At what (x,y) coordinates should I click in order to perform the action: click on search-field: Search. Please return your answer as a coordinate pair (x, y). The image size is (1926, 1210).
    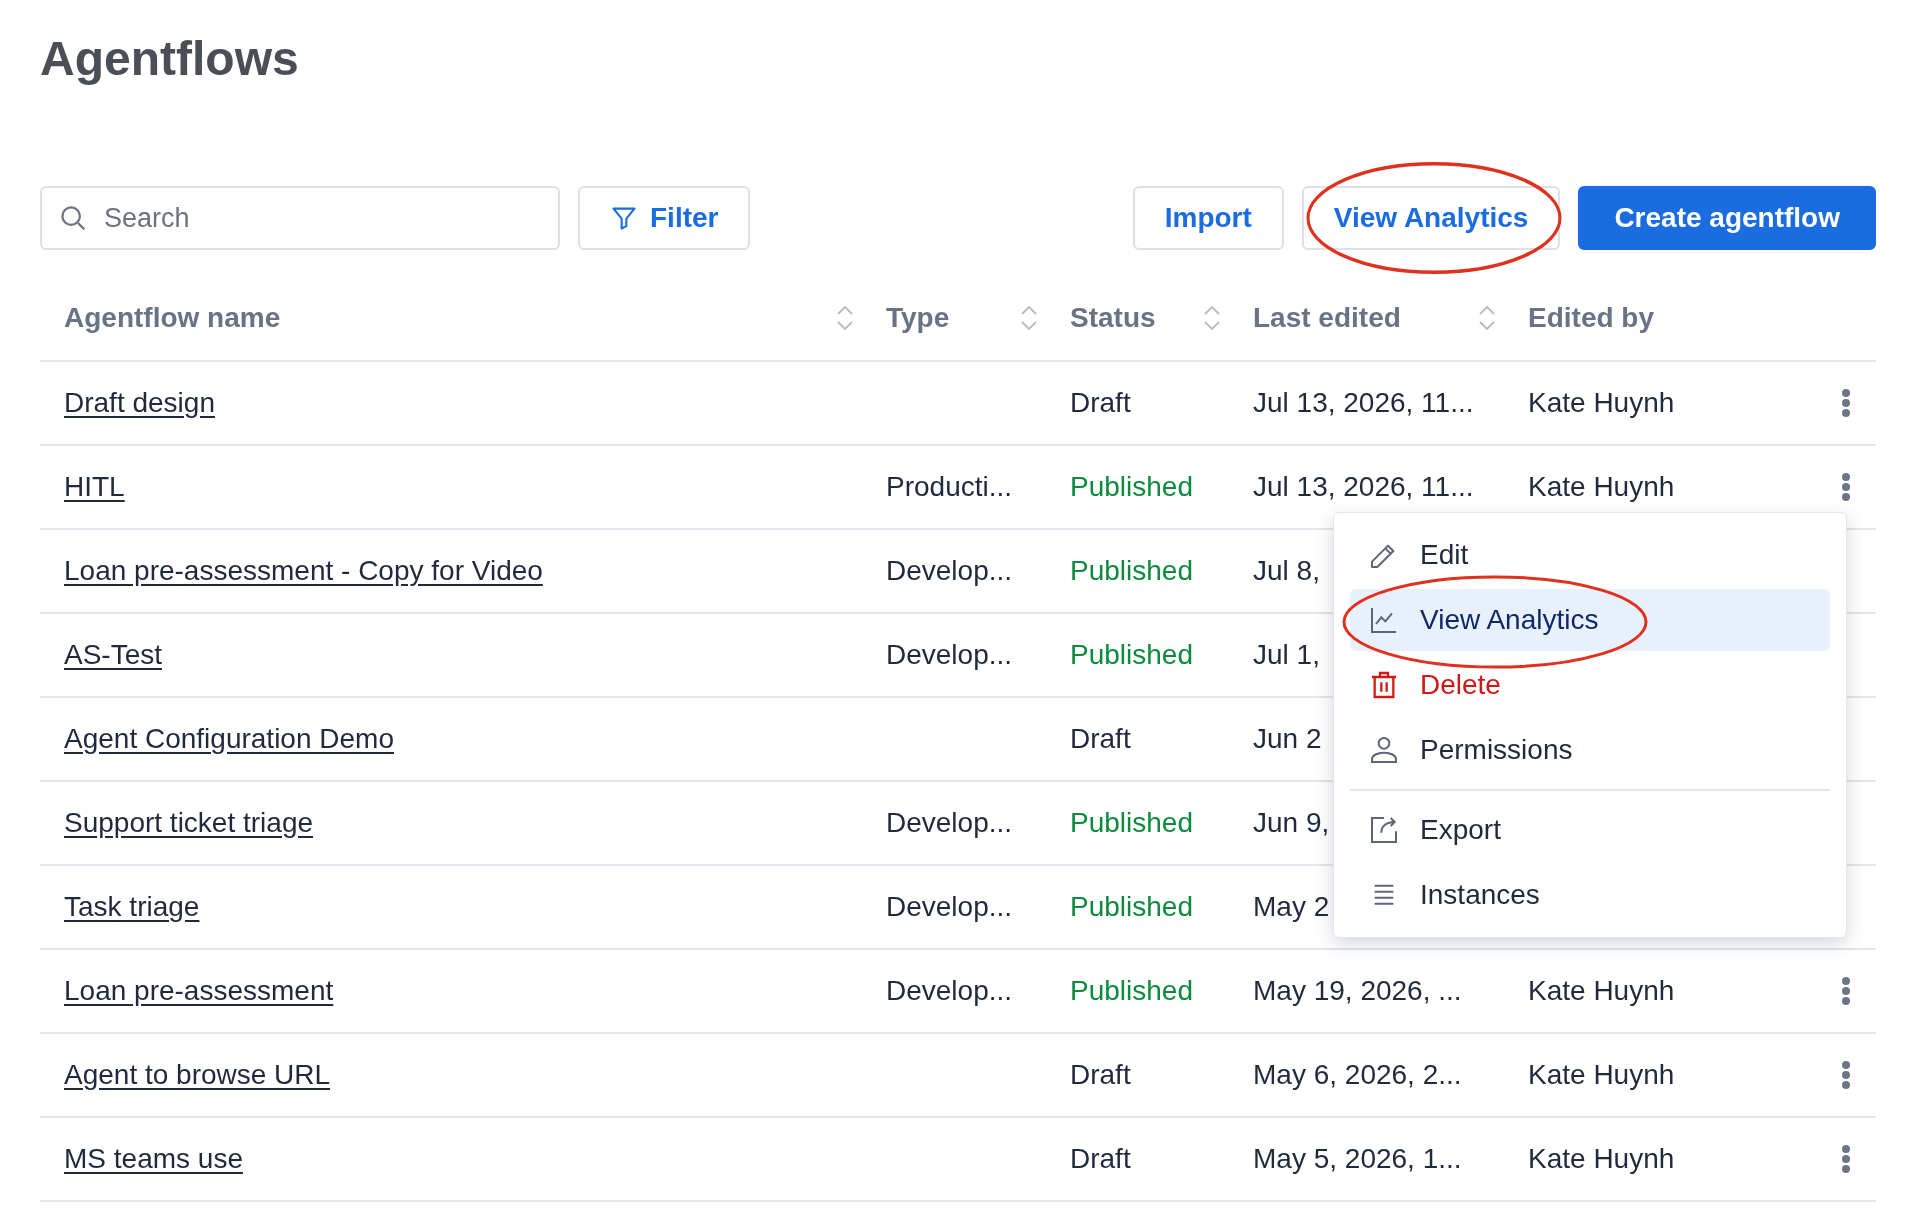
    Looking at the image, I should click on (300, 218).